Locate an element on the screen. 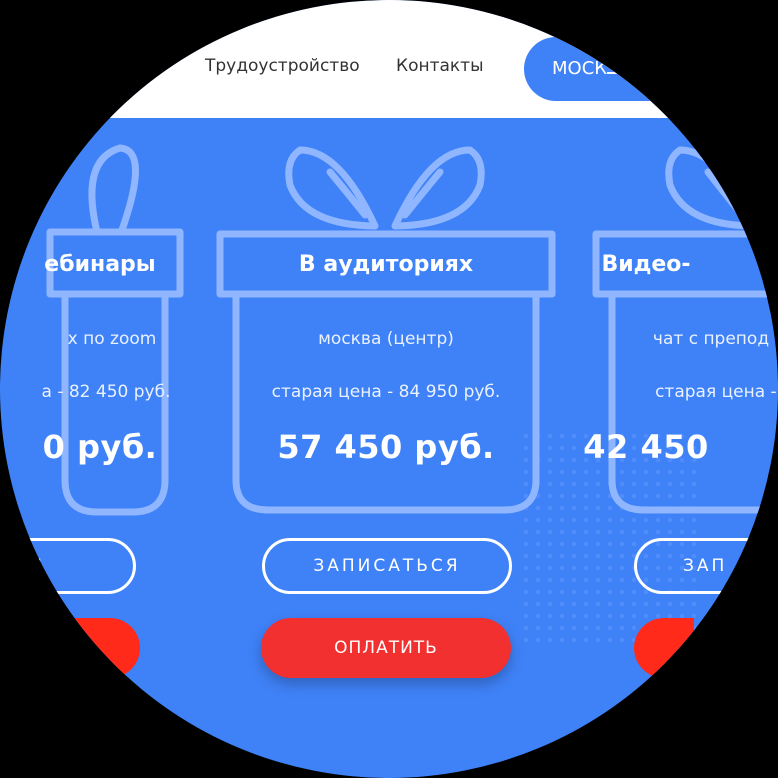 This screenshot has height=778, width=778. pay-button: ОПЛАТИТЬ is located at coordinates (386, 648).